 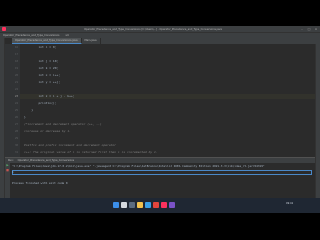 What do you see at coordinates (11, 160) in the screenshot?
I see `run-title: Run:` at bounding box center [11, 160].